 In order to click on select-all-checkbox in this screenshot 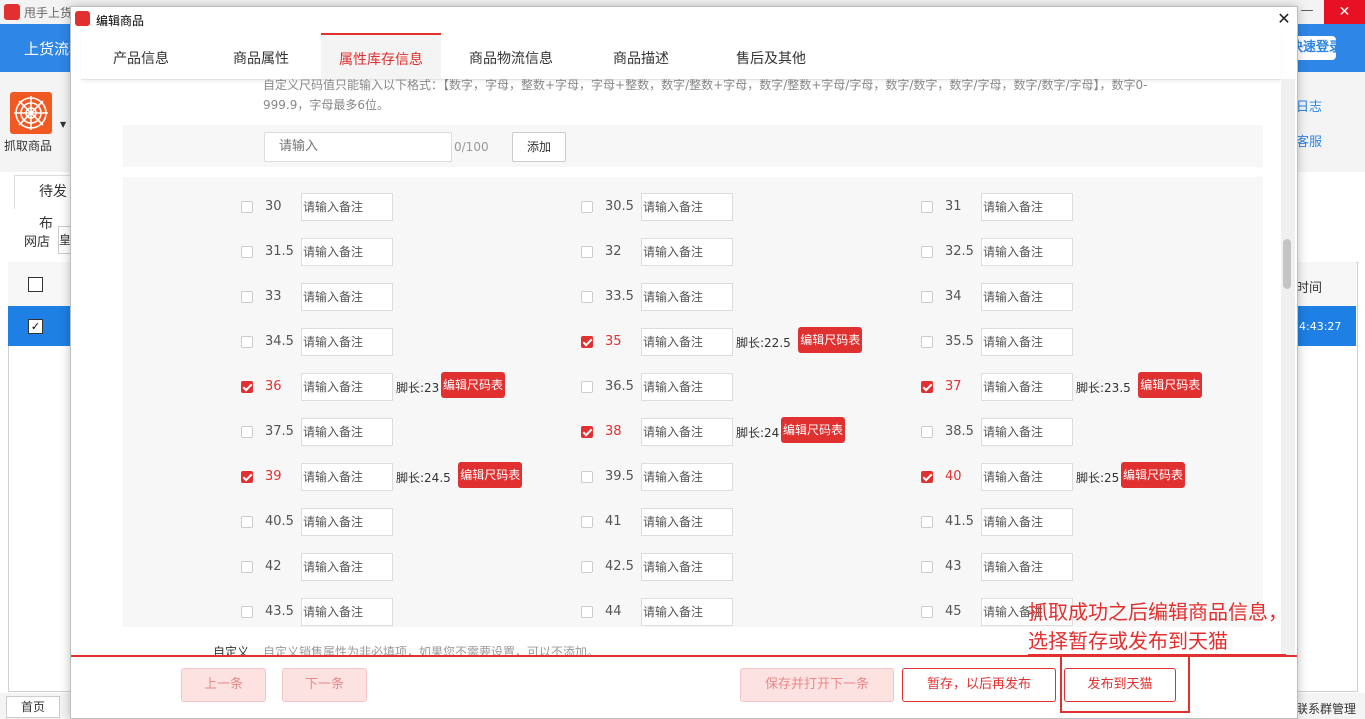, I will do `click(35, 284)`.